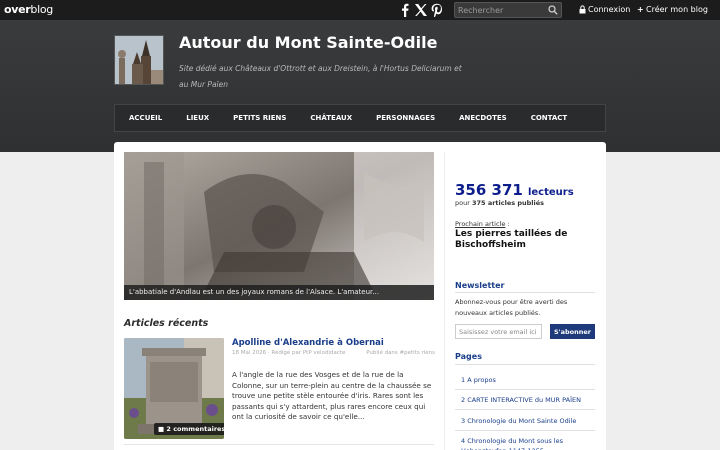 The width and height of the screenshot is (720, 450). I want to click on church-tower-image, so click(139, 60).